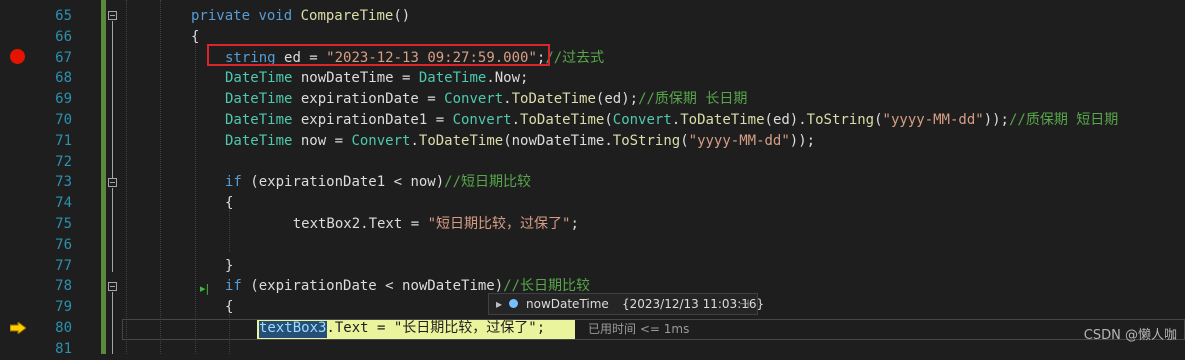 Image resolution: width=1185 pixels, height=360 pixels. Describe the element at coordinates (63, 57) in the screenshot. I see `line-number: 67` at that location.